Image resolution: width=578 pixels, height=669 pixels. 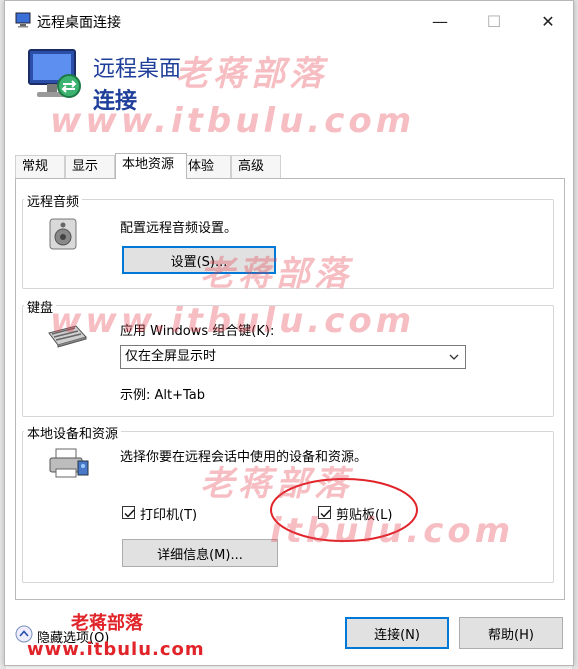 What do you see at coordinates (288, 244) in the screenshot?
I see `group-remote-audio` at bounding box center [288, 244].